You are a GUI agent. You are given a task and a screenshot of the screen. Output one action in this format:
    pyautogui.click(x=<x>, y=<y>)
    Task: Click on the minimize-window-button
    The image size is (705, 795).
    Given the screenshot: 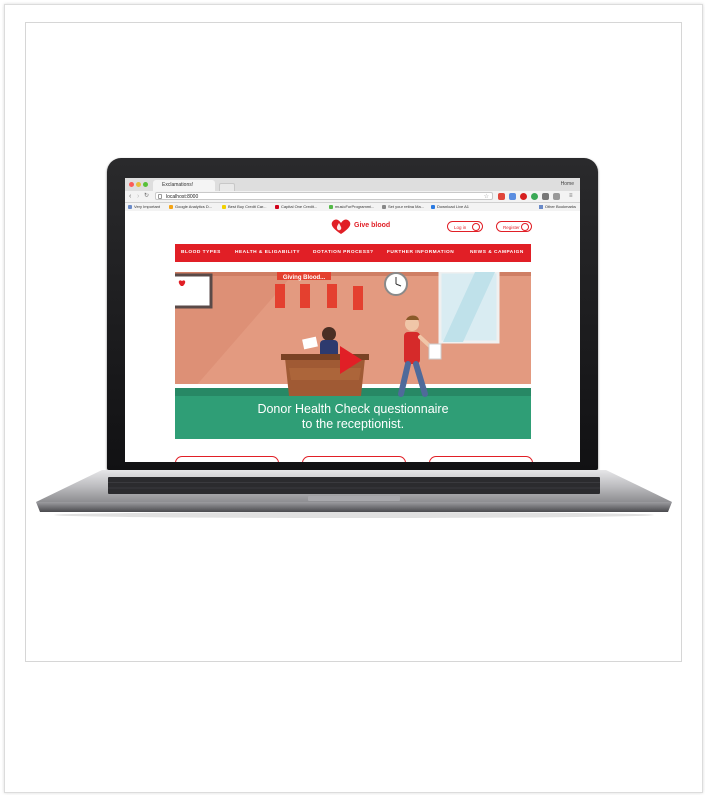 What is the action you would take?
    pyautogui.click(x=138, y=184)
    